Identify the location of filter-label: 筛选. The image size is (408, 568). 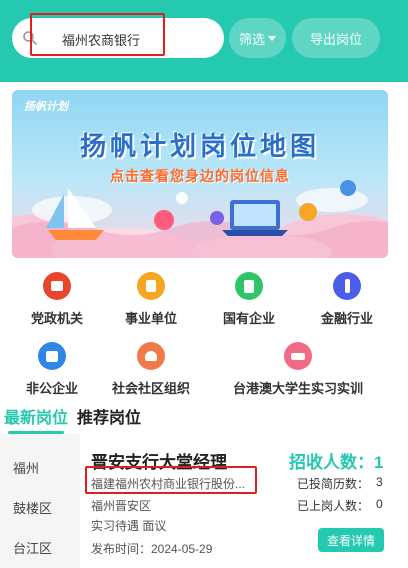
(251, 39).